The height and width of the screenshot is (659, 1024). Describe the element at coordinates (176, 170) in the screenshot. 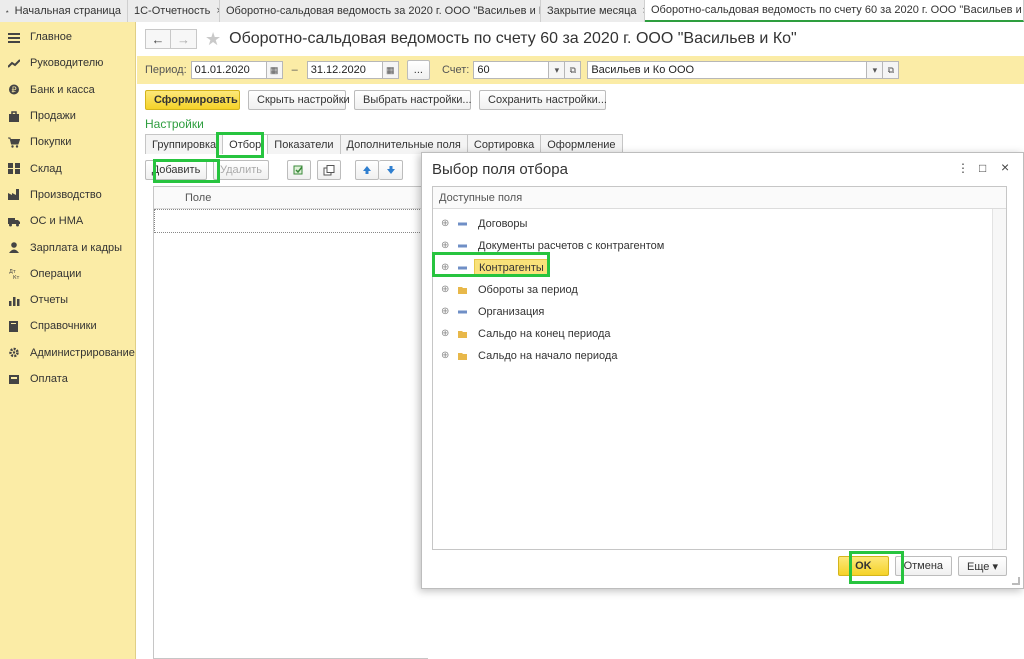

I see `add-button: Добавить` at that location.